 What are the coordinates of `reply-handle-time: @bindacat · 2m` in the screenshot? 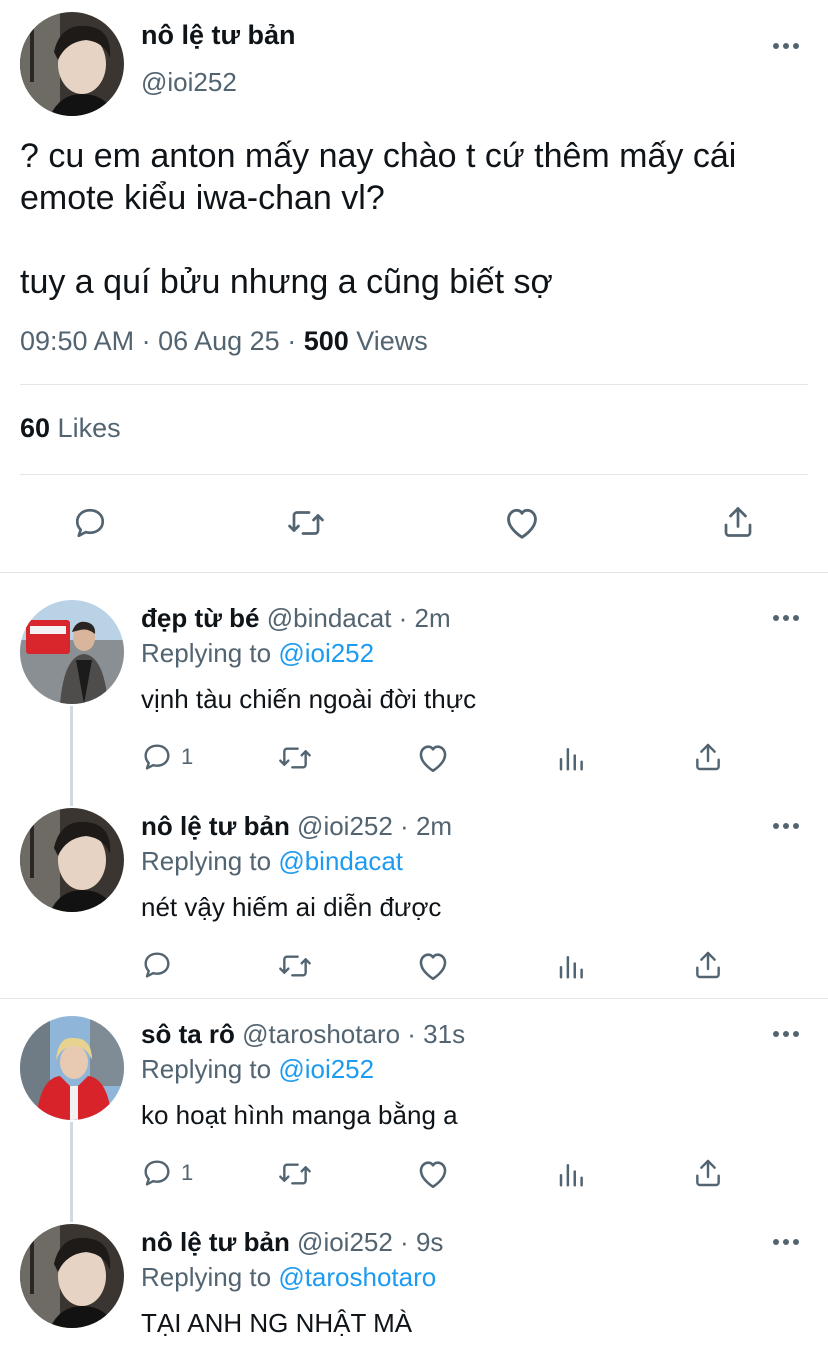 It's located at (355, 618).